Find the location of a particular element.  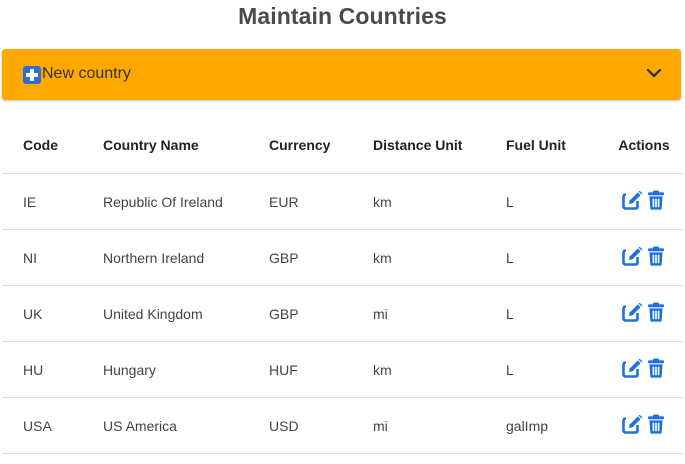

table-row: IE Republic Of Ireland EUR km L is located at coordinates (342, 201).